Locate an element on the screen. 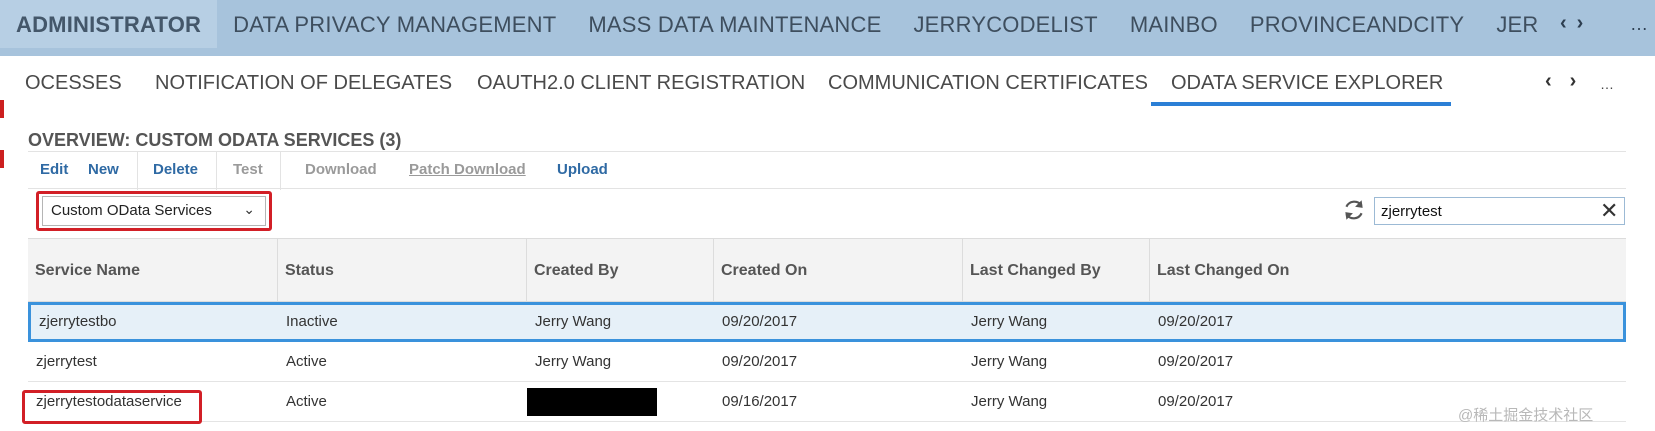  cell-service-name: zjerrytestbo is located at coordinates (78, 321).